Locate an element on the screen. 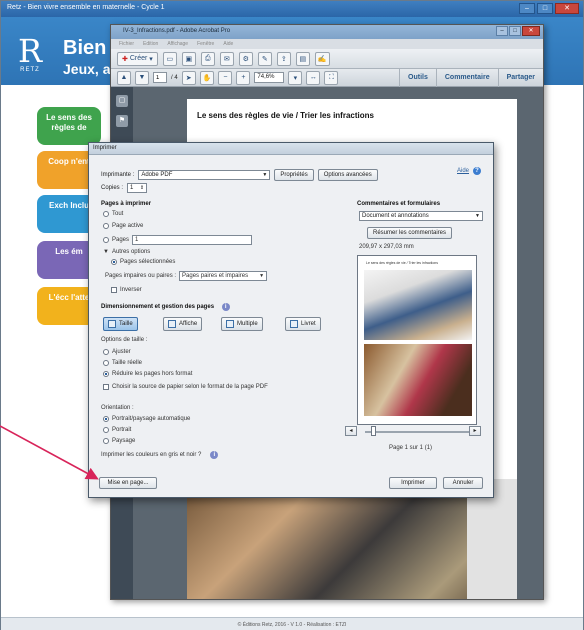  create-label: Créer is located at coordinates (138, 58).